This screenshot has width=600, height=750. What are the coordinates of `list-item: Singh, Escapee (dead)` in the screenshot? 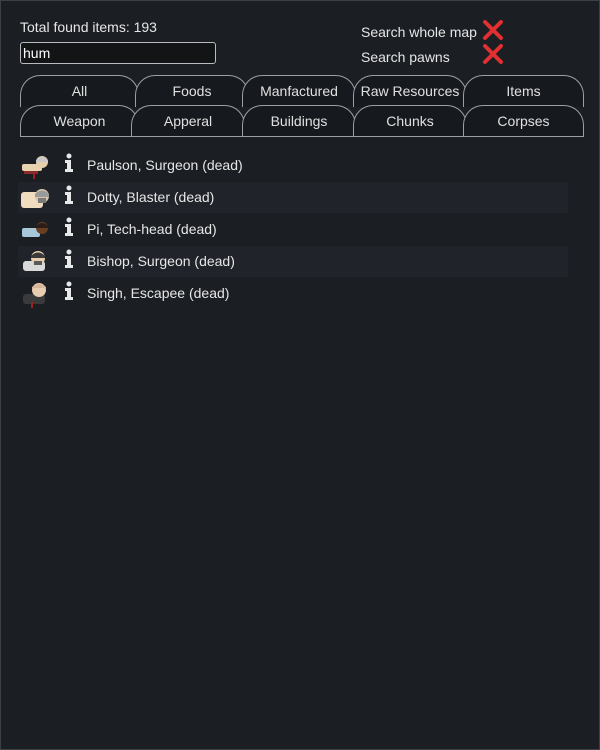 It's located at (293, 293).